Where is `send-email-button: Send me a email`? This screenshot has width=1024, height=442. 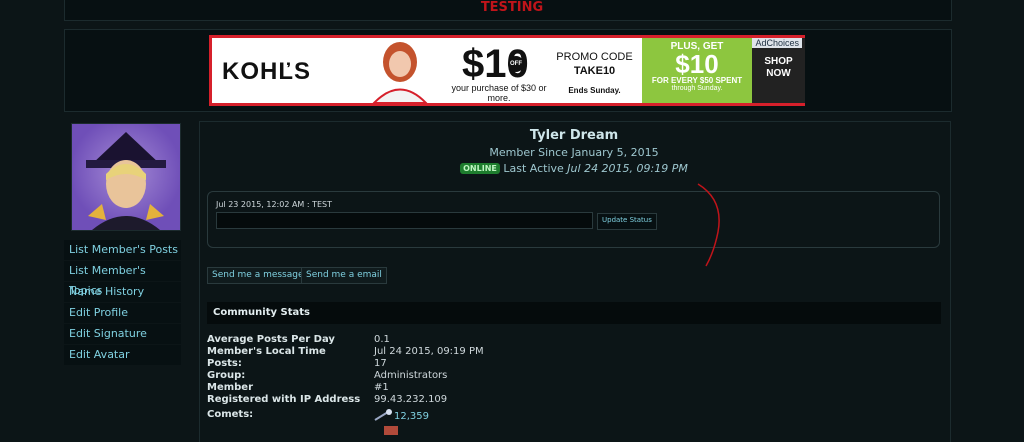
send-email-button: Send me a email is located at coordinates (344, 275).